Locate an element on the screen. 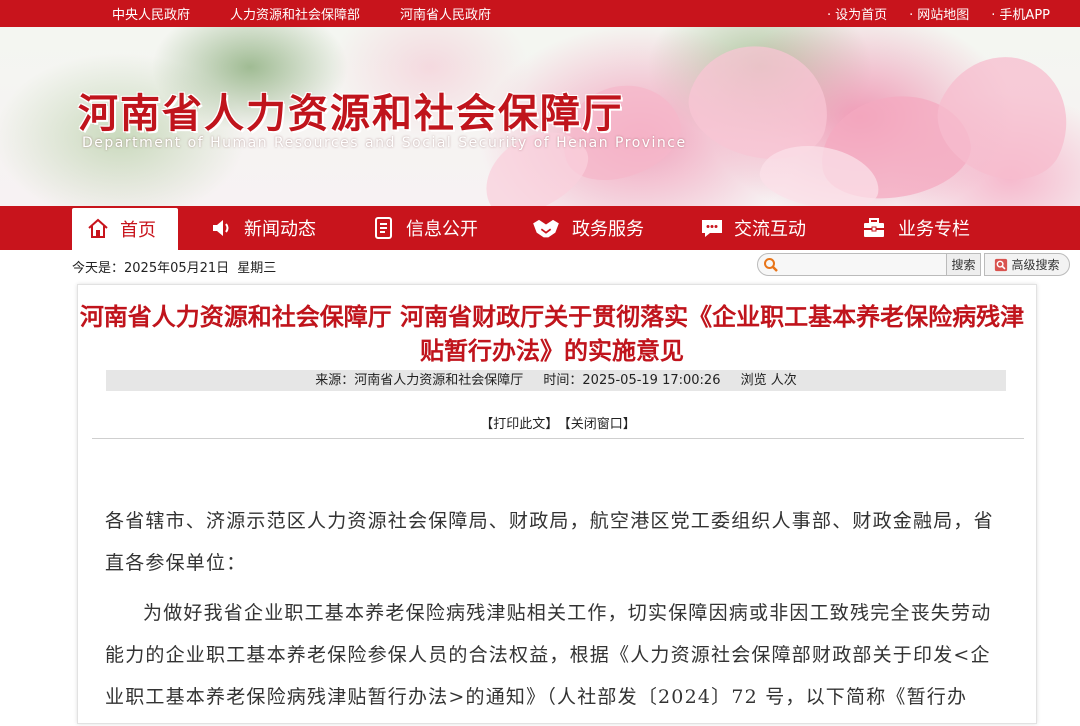  link-mohrss: 人力资源和社会保障部 is located at coordinates (295, 13).